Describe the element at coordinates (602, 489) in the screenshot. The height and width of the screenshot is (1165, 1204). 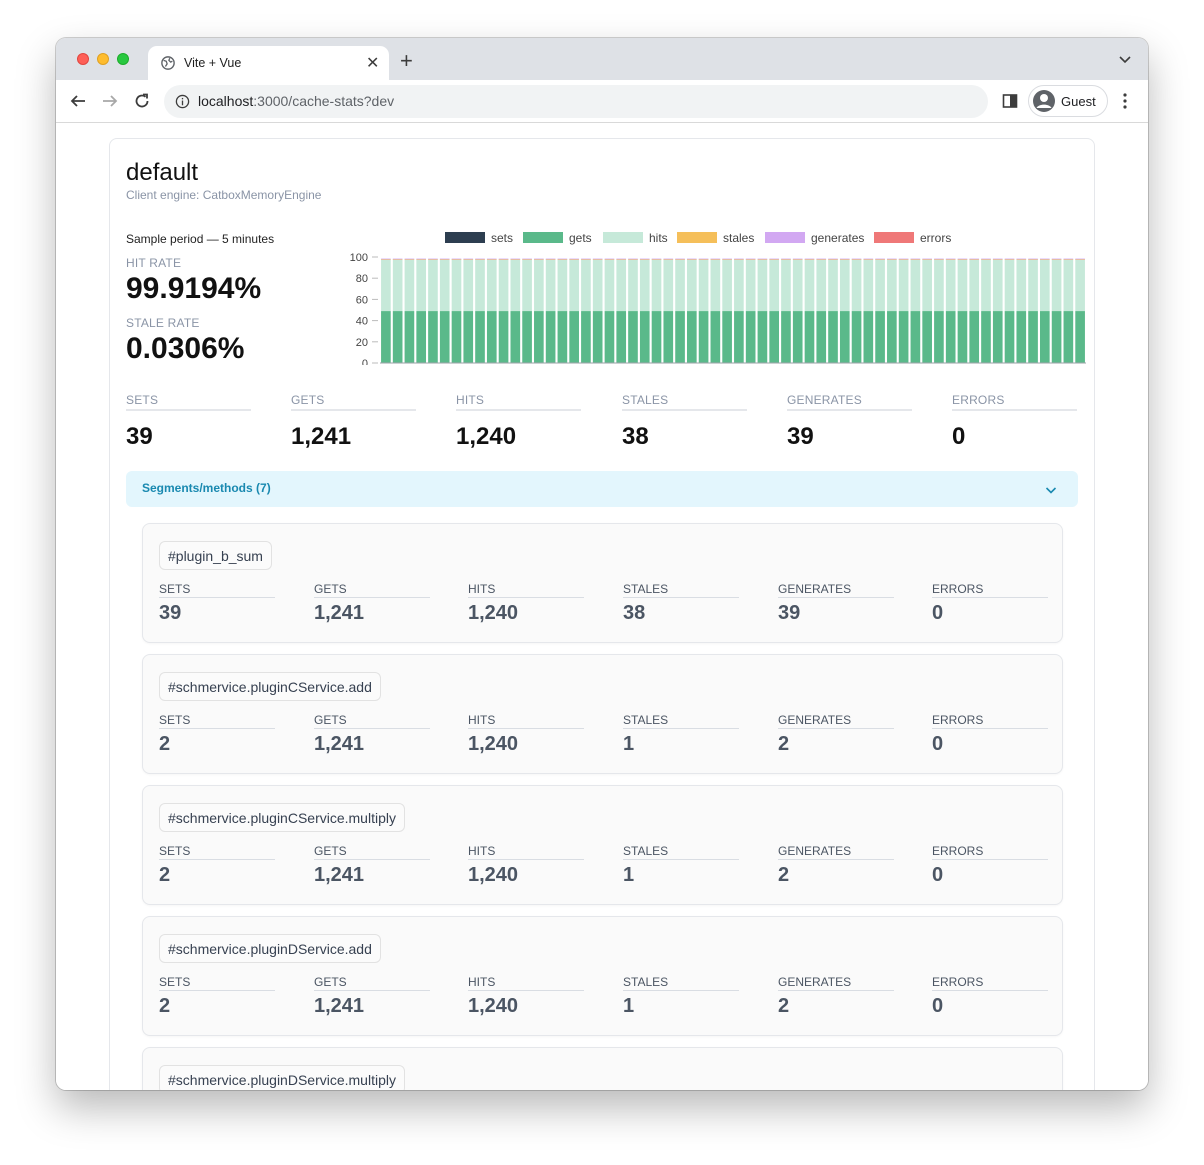
I see `segments-accordion: Segments/methods (7)` at that location.